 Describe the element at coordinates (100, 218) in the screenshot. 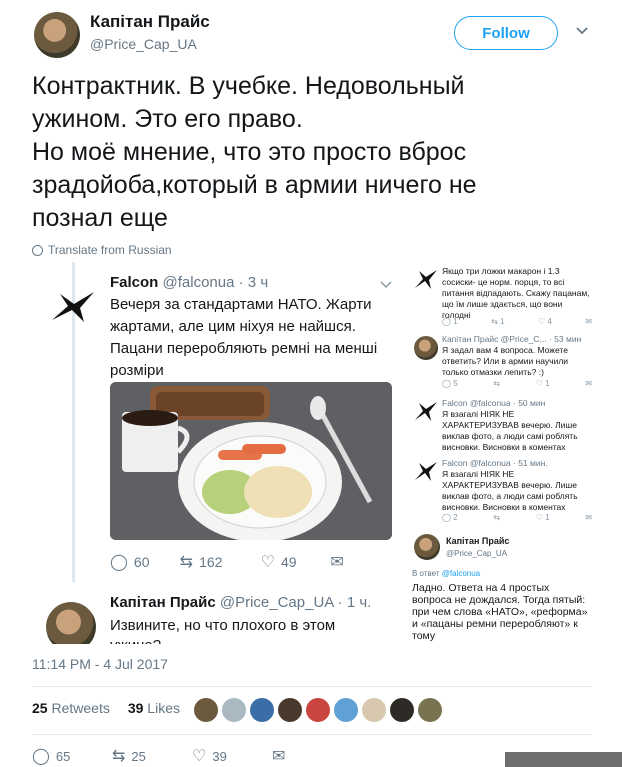

I see `tweet-line: познал еще` at that location.